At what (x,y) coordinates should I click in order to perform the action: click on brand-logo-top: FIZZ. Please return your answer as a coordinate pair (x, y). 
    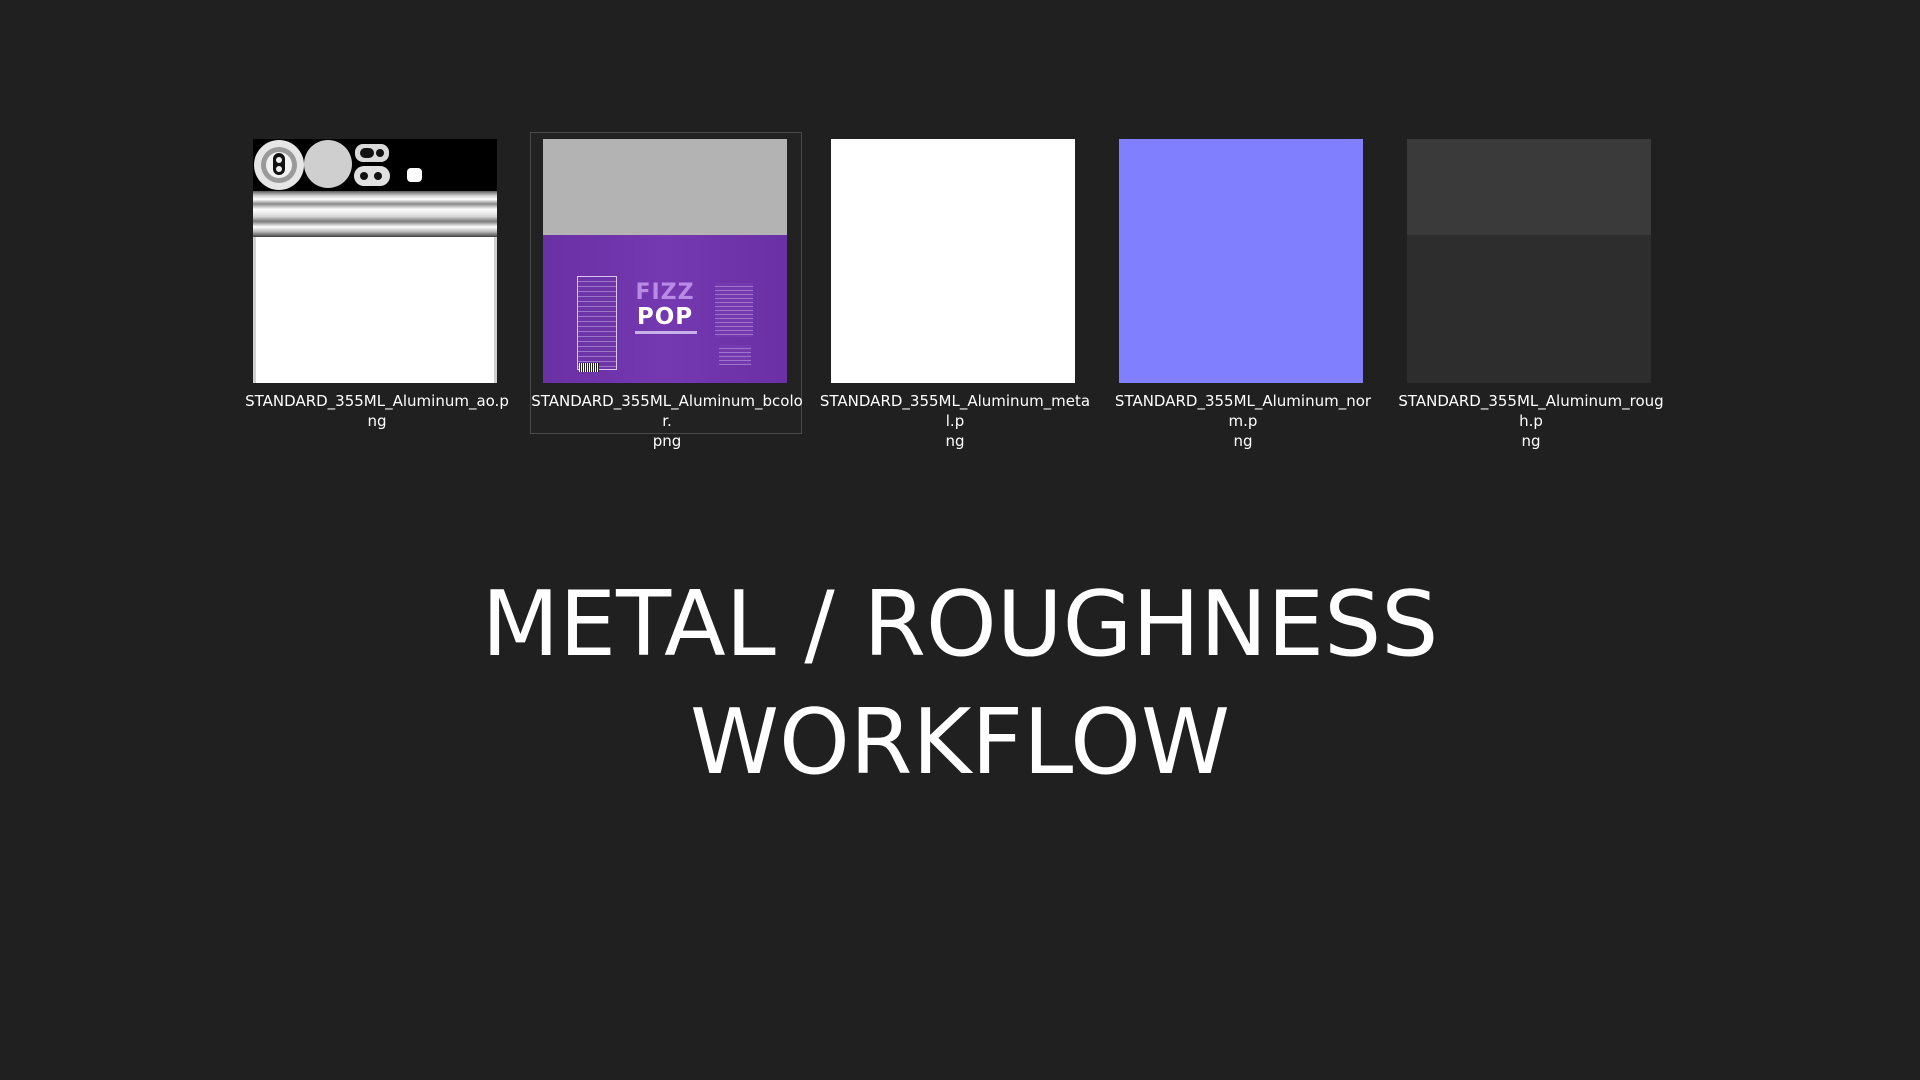
    Looking at the image, I should click on (665, 292).